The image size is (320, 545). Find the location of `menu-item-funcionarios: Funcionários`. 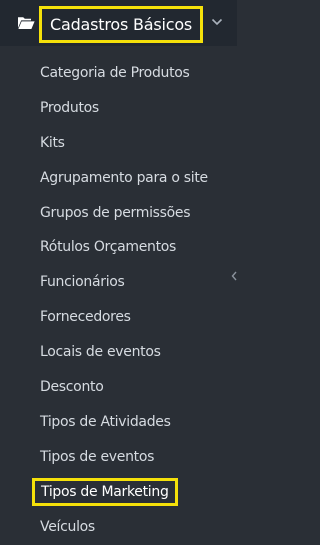

menu-item-funcionarios: Funcionários is located at coordinates (118, 282).